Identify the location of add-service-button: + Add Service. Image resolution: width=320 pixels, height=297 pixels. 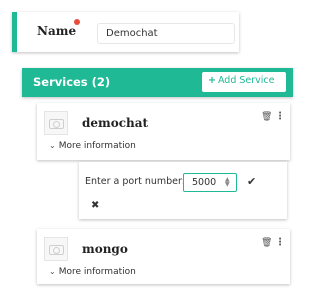
(244, 82).